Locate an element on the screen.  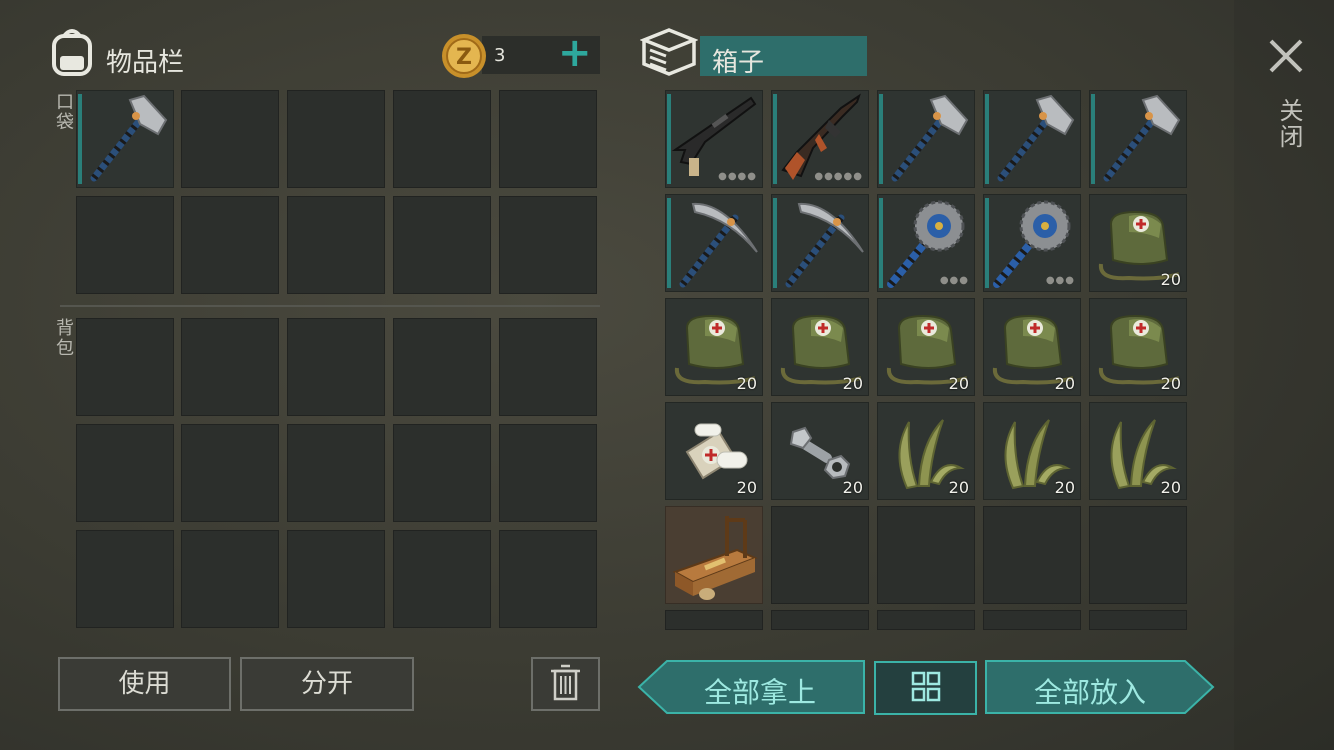
sort-button is located at coordinates (925, 688).